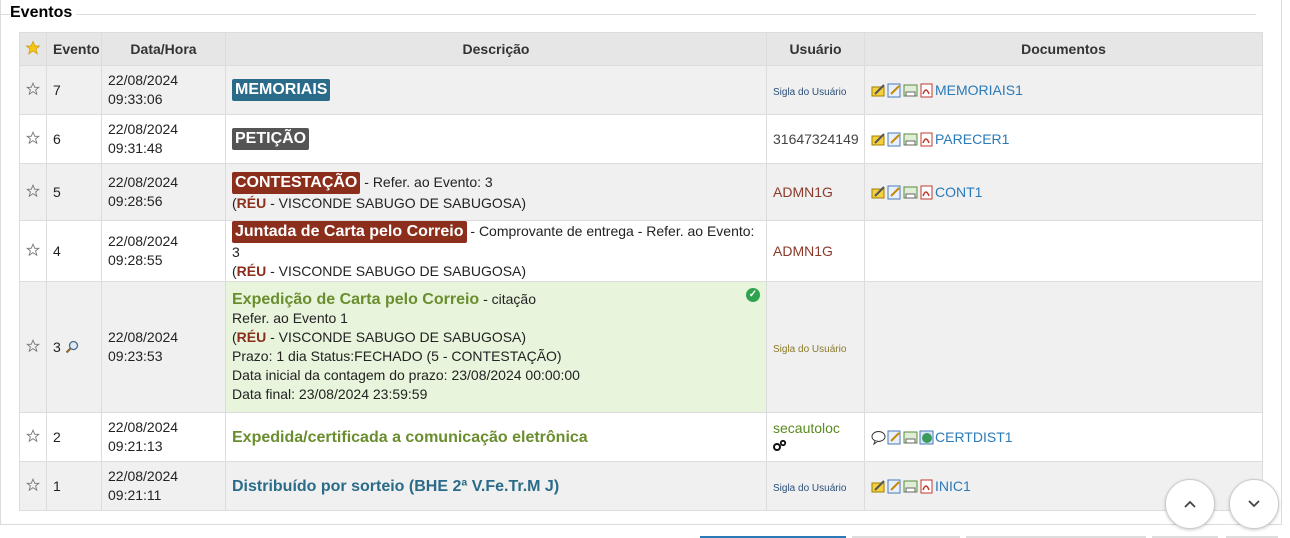 The height and width of the screenshot is (538, 1290). Describe the element at coordinates (74, 437) in the screenshot. I see `event-number: 2` at that location.